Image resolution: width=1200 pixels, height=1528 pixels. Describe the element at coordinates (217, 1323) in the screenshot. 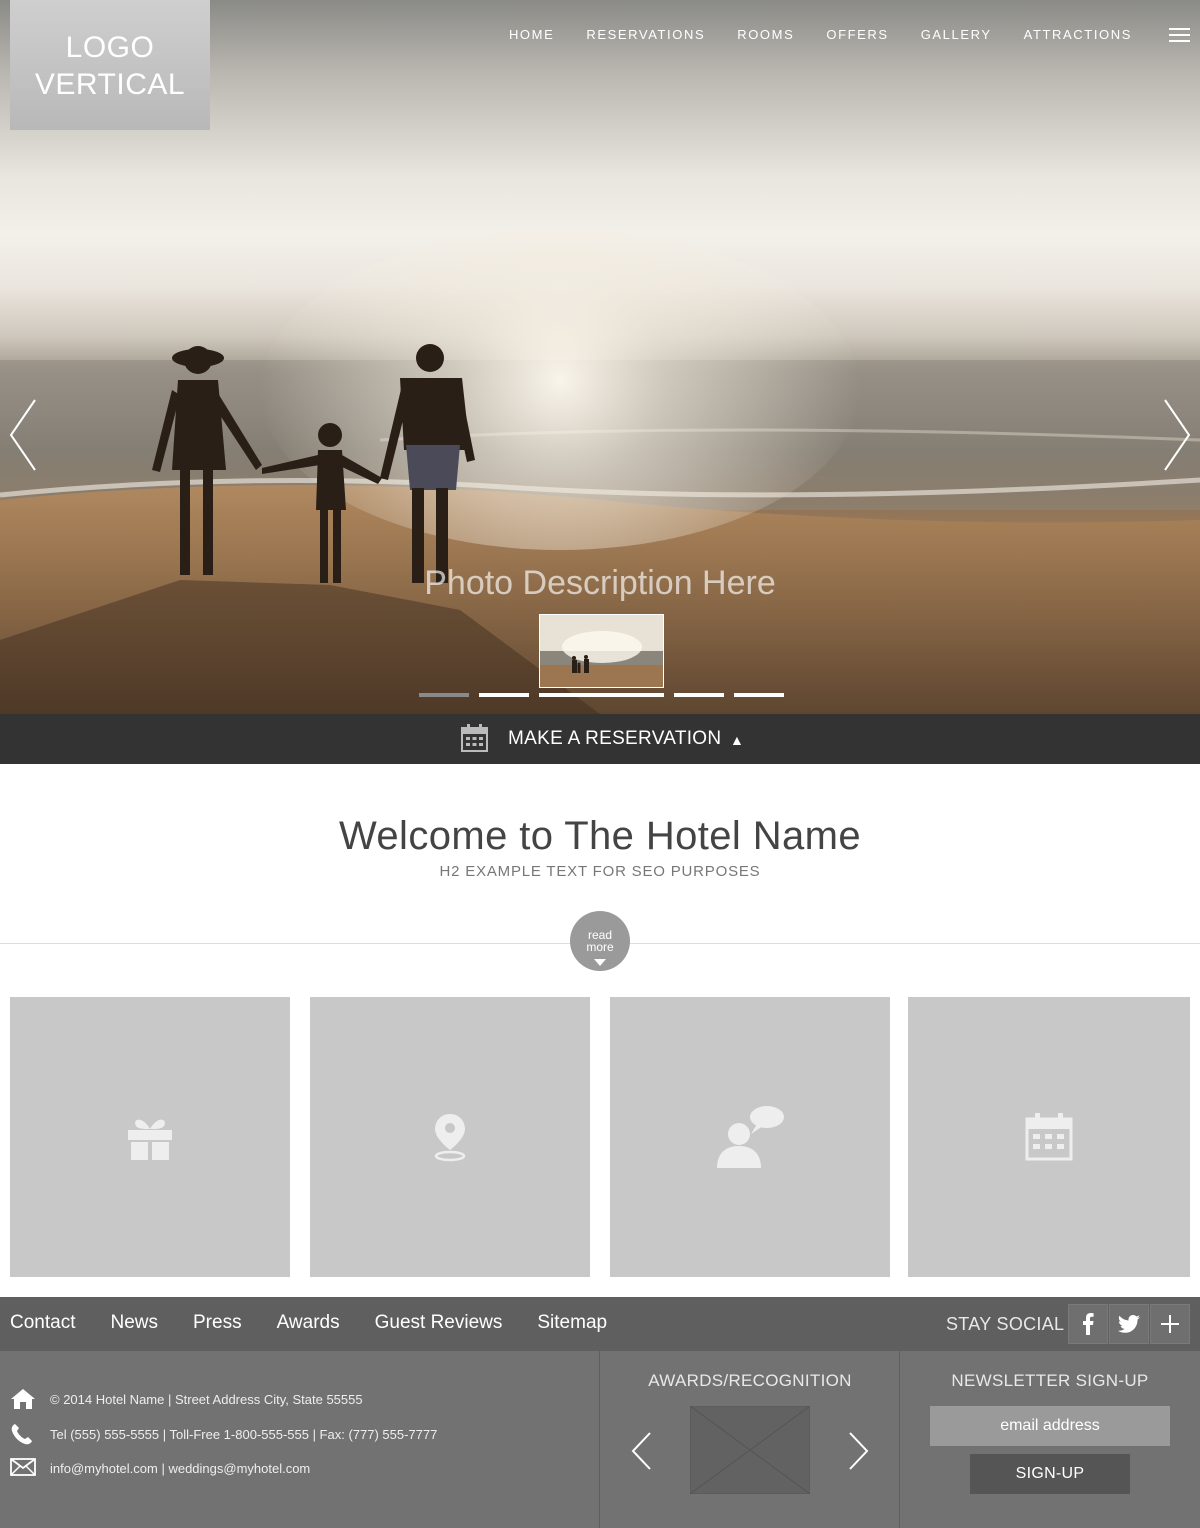

I see `footer-link-press: Press` at that location.